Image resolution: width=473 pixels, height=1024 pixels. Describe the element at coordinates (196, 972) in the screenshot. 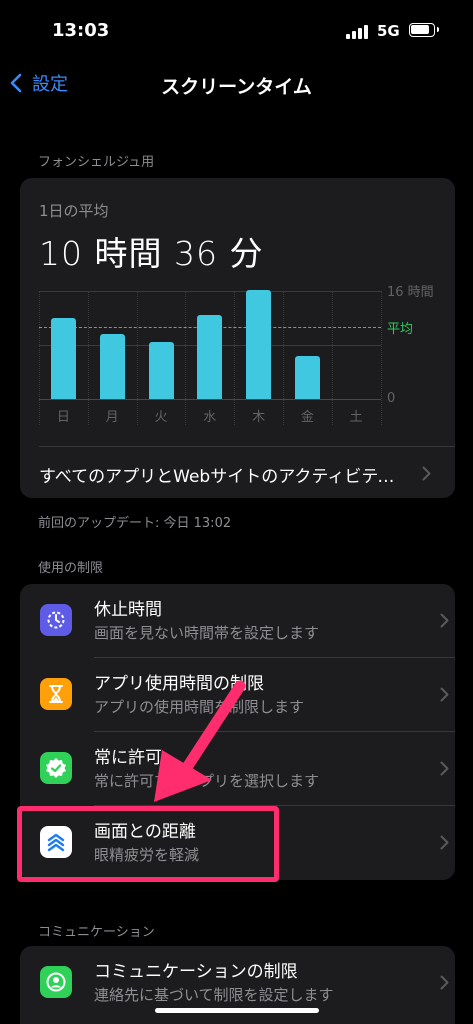

I see `communication-limits-title: コミュニケーションの制限` at that location.